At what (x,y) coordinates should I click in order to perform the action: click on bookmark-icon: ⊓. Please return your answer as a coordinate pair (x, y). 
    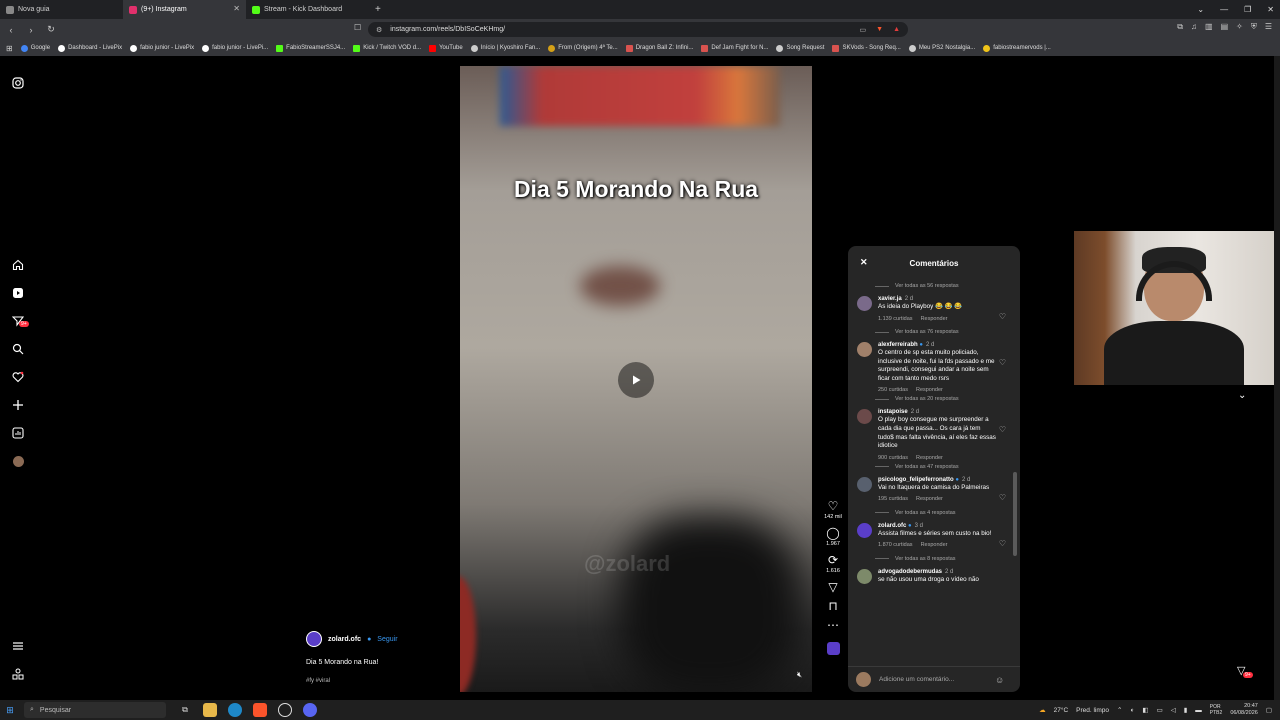
    Looking at the image, I should click on (832, 606).